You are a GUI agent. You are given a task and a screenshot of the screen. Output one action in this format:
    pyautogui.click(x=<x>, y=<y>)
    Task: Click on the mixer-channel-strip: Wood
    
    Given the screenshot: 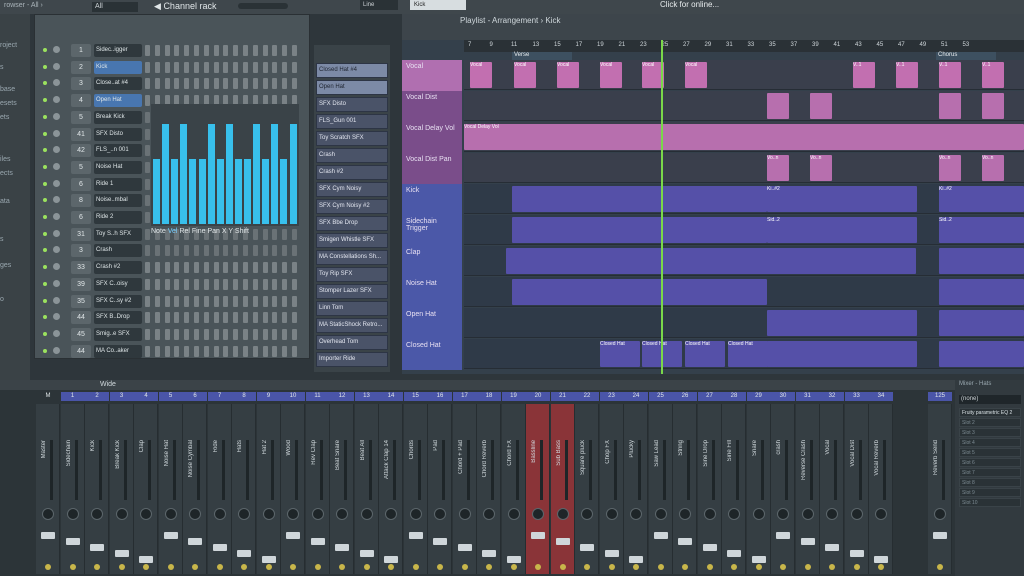 What is the action you would take?
    pyautogui.click(x=293, y=489)
    